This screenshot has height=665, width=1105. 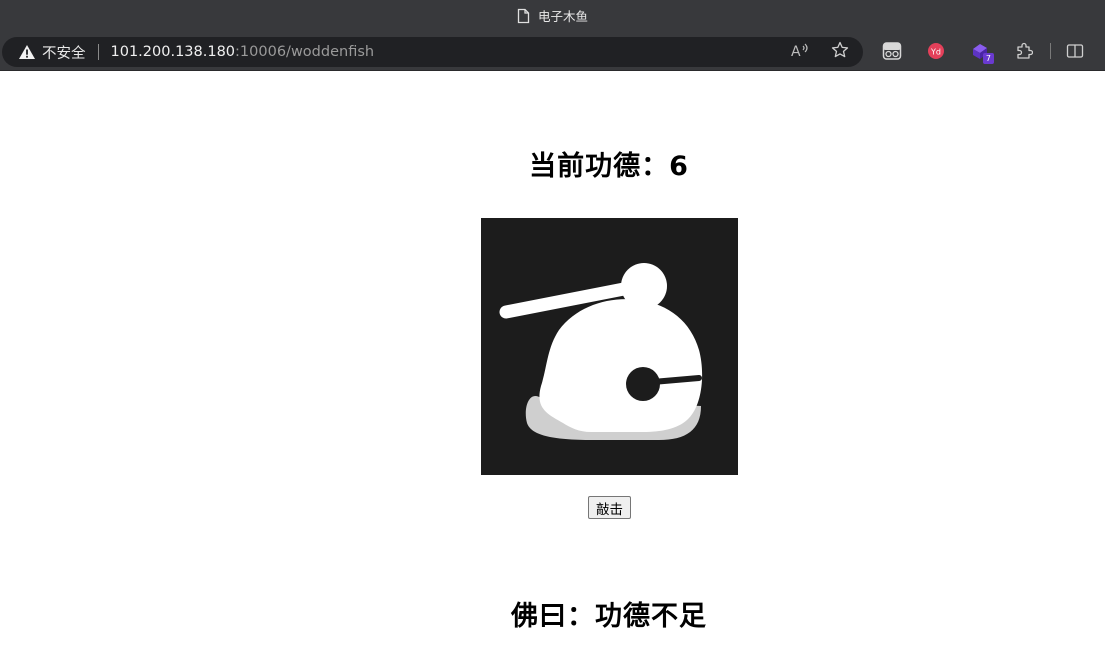 I want to click on toolbar-divider, so click(x=1050, y=51).